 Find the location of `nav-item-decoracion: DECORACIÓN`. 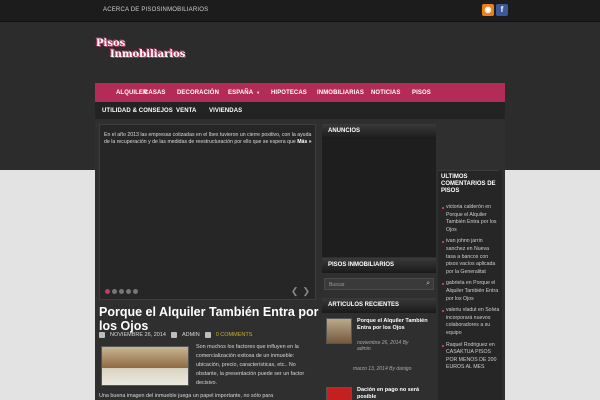

nav-item-decoracion: DECORACIÓN is located at coordinates (198, 92).